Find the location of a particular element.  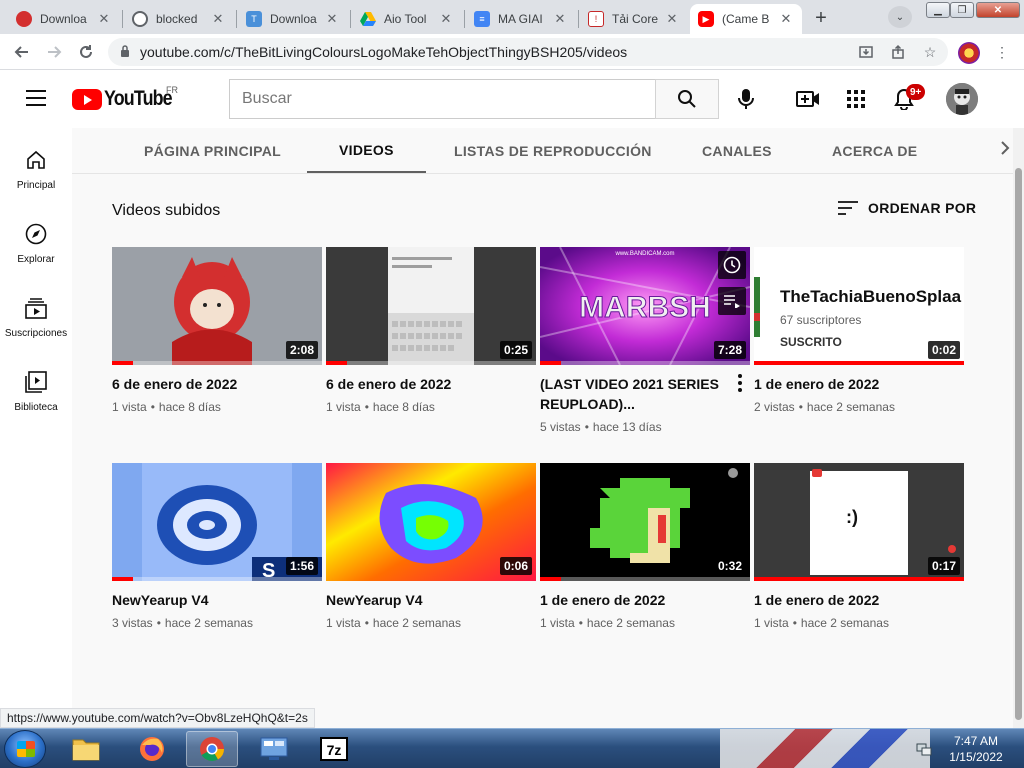

video-meta: 1 vista • hace 2 semanas is located at coordinates (393, 623).